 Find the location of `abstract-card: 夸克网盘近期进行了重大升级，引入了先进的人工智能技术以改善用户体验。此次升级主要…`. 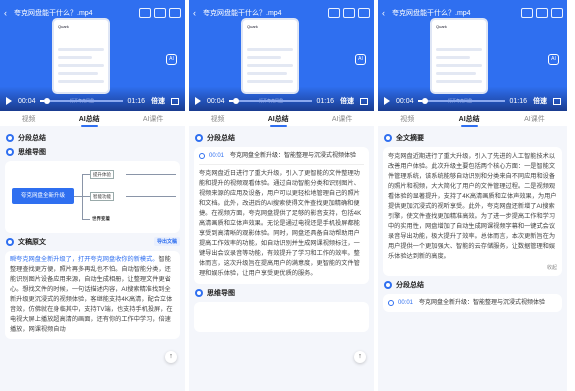

abstract-card: 夸克网盘近期进行了重大升级，引入了先进的人工智能技术以改善用户体验。此次升级主要… is located at coordinates (472, 211).